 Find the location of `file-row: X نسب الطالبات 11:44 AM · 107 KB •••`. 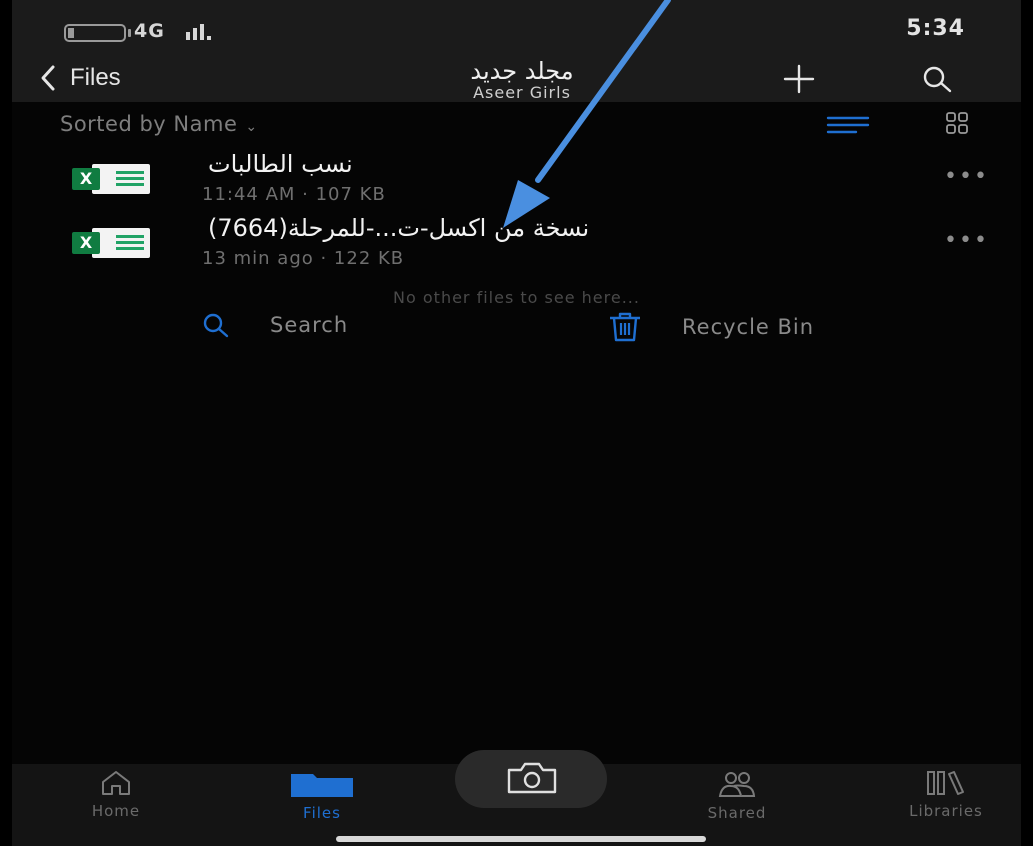

file-row: X نسب الطالبات 11:44 AM · 107 KB ••• is located at coordinates (516, 183).